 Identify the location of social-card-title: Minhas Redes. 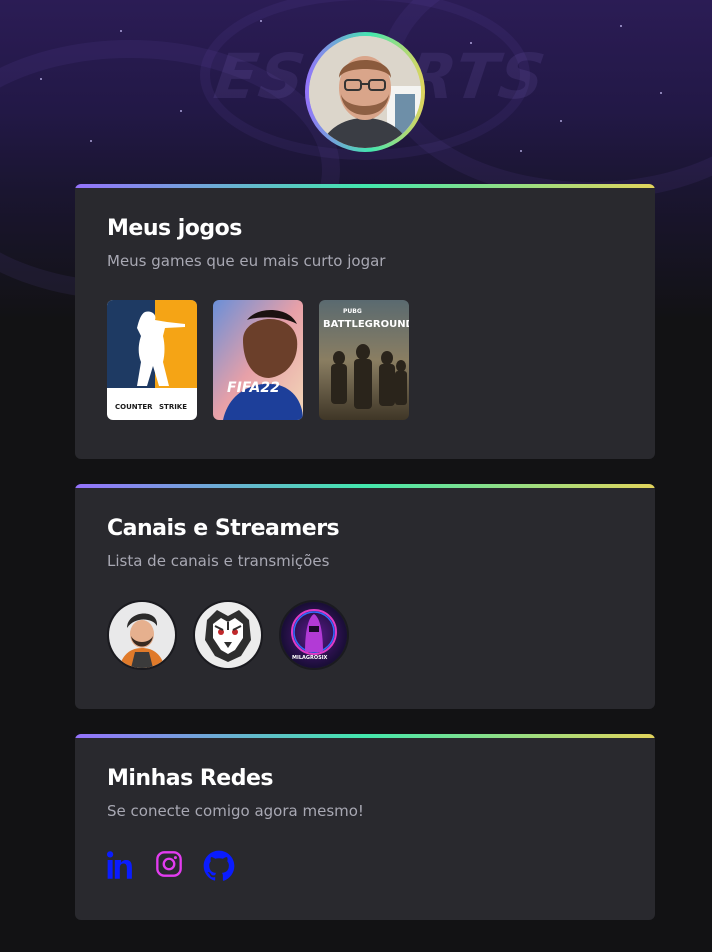
(190, 778).